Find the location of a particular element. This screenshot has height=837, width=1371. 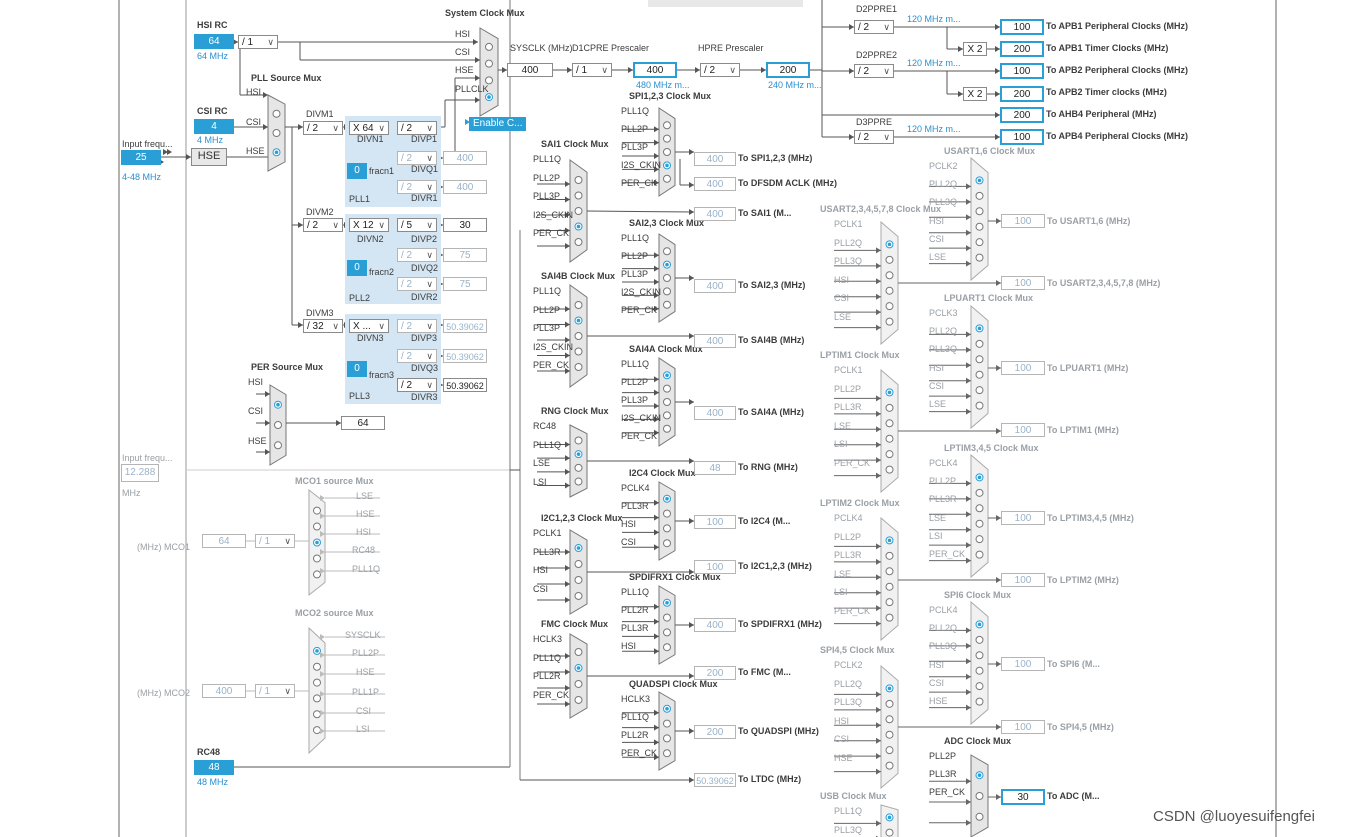

col2-out-10-value: 200 is located at coordinates (715, 673).